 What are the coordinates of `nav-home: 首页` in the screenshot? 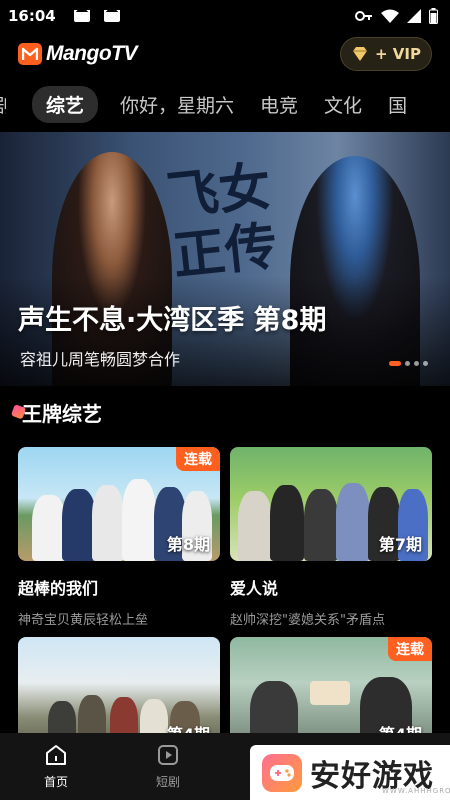 It's located at (56, 766).